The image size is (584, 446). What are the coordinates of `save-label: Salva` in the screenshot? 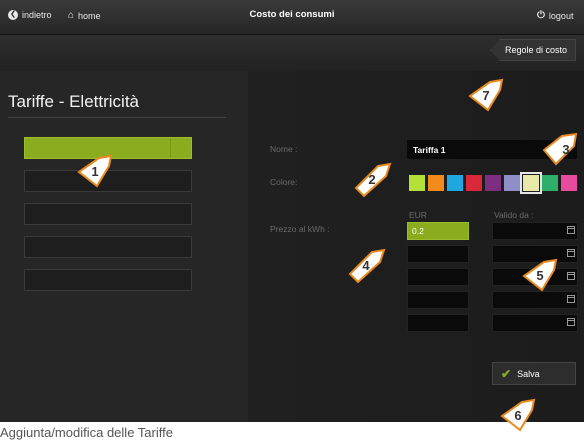 It's located at (528, 373).